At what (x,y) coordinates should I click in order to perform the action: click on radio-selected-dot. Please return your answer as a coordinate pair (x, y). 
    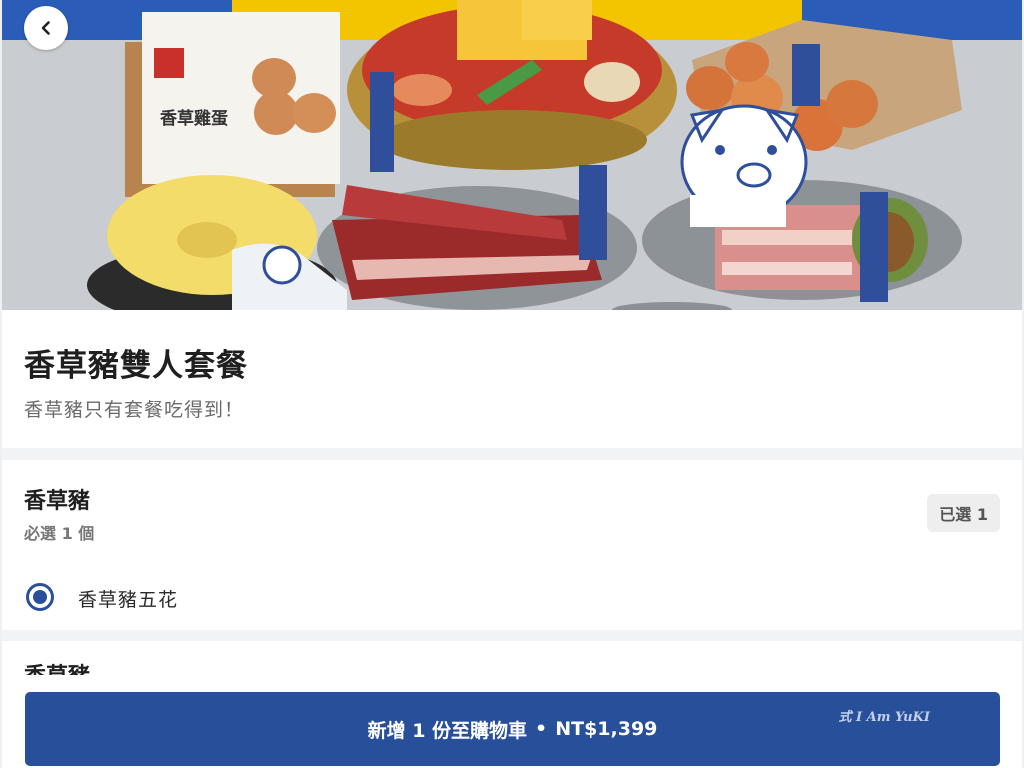
    Looking at the image, I should click on (40, 597).